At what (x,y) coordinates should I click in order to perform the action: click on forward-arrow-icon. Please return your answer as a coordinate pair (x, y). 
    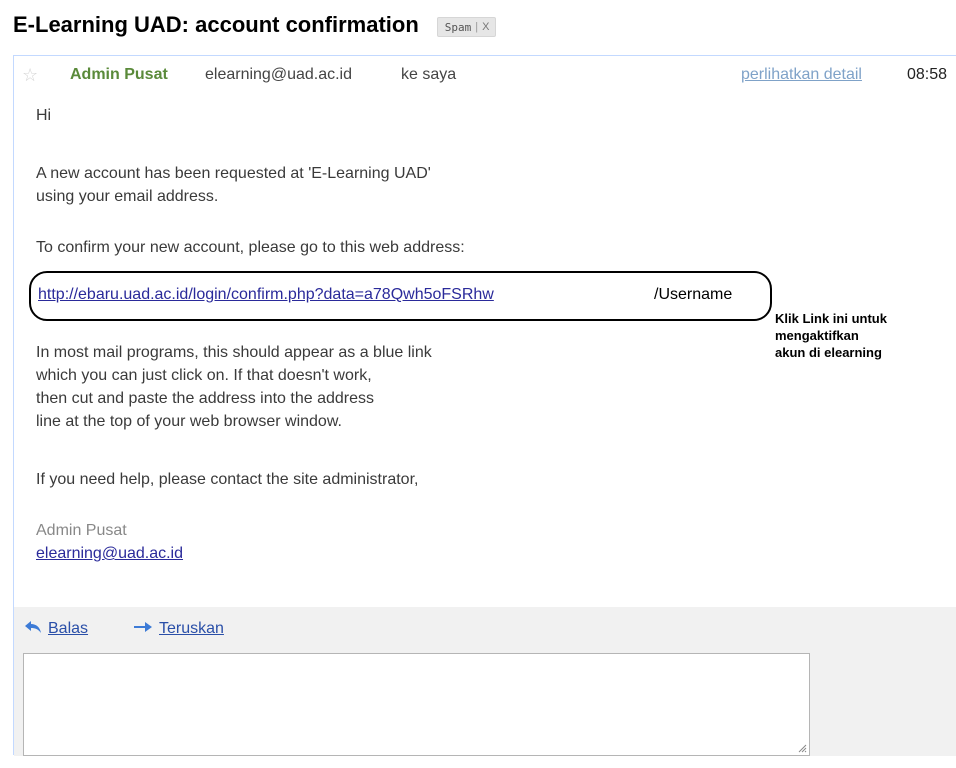
    Looking at the image, I should click on (143, 629).